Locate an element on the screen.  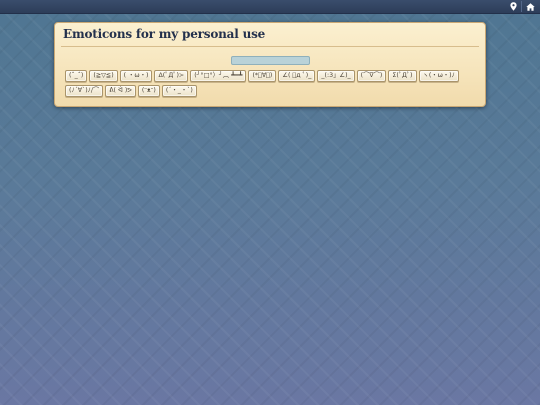
emoticon-button: (ﾉ´∀`)ﾉ/⌒ is located at coordinates (84, 91).